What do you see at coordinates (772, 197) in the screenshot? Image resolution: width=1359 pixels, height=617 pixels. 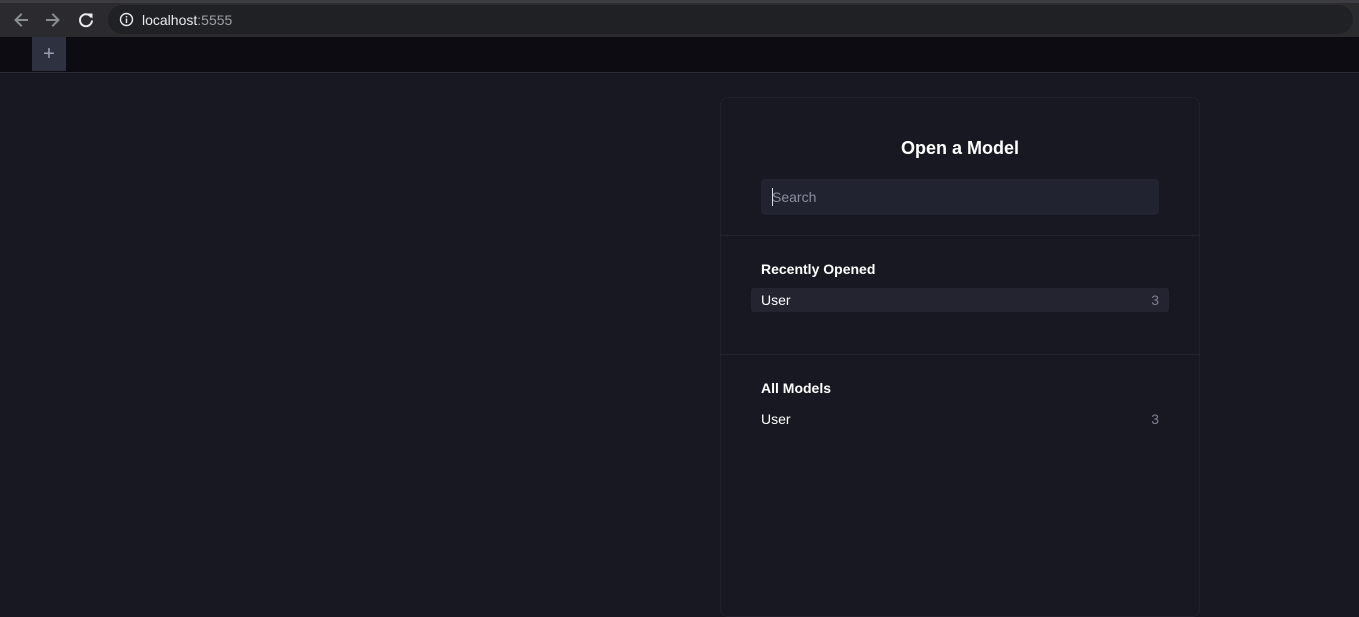 I see `text-caret` at bounding box center [772, 197].